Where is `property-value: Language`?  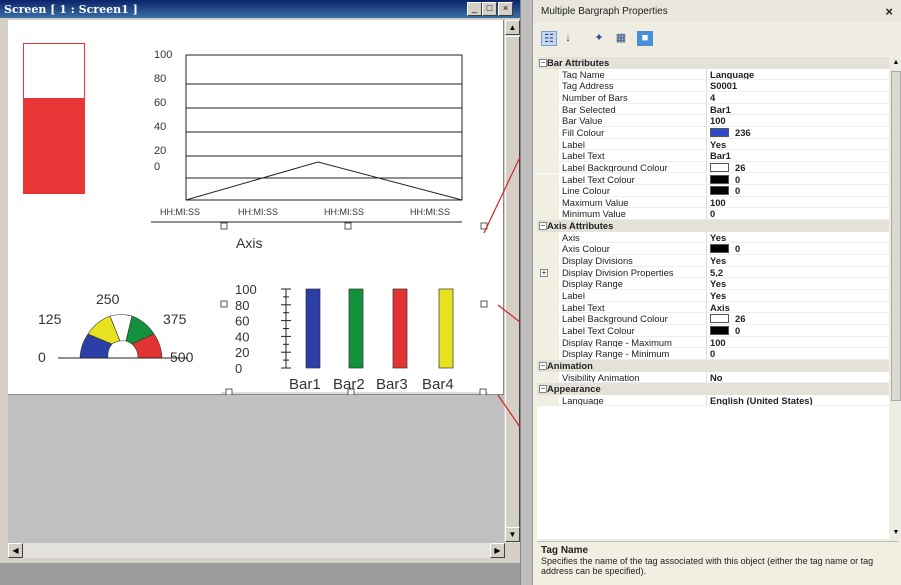 property-value: Language is located at coordinates (798, 75).